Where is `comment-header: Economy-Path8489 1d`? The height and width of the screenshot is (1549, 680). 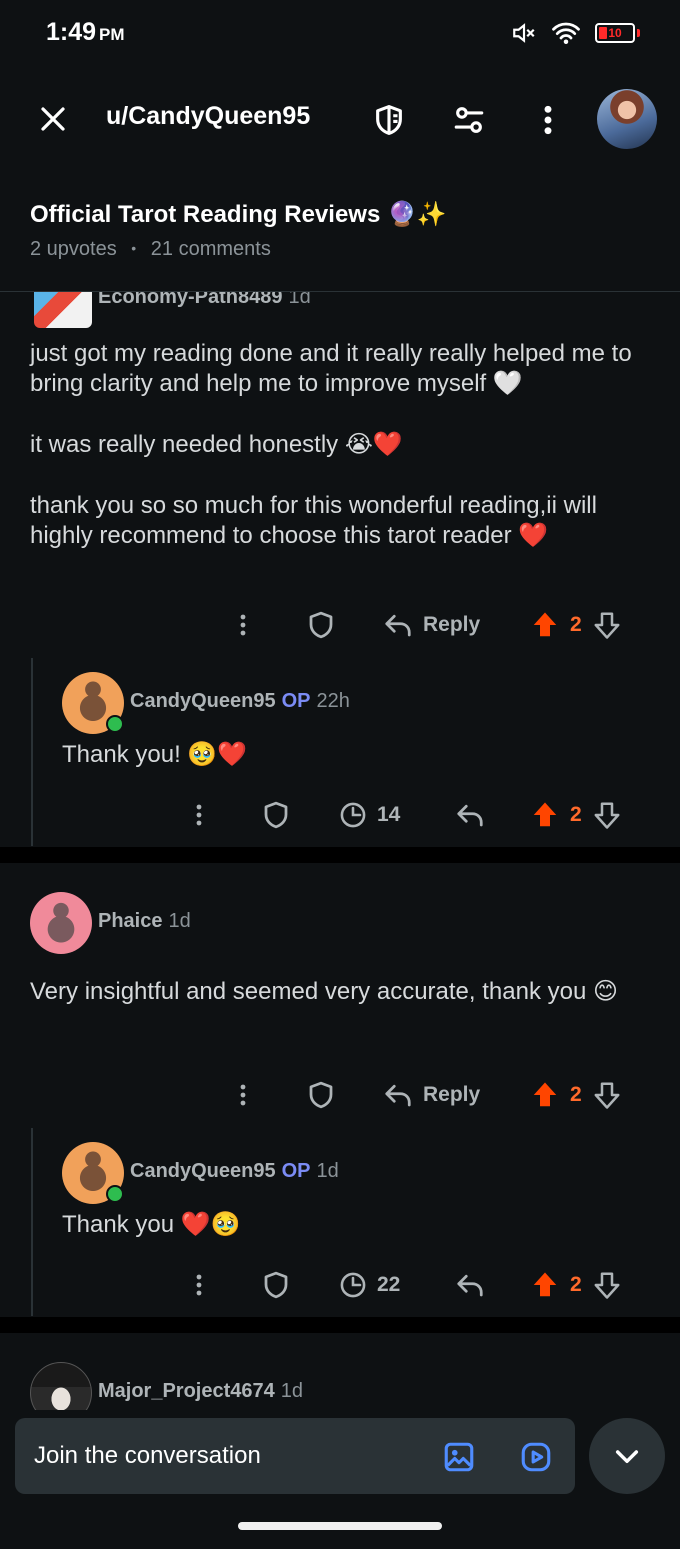 comment-header: Economy-Path8489 1d is located at coordinates (204, 300).